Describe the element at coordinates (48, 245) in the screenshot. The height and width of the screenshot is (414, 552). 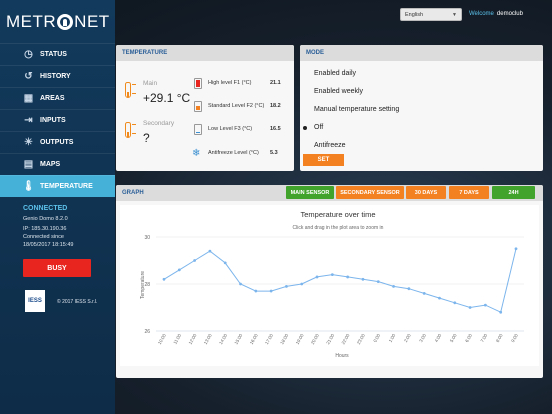
I see `connected-since-value: 18/05/2017 18:15:49` at that location.